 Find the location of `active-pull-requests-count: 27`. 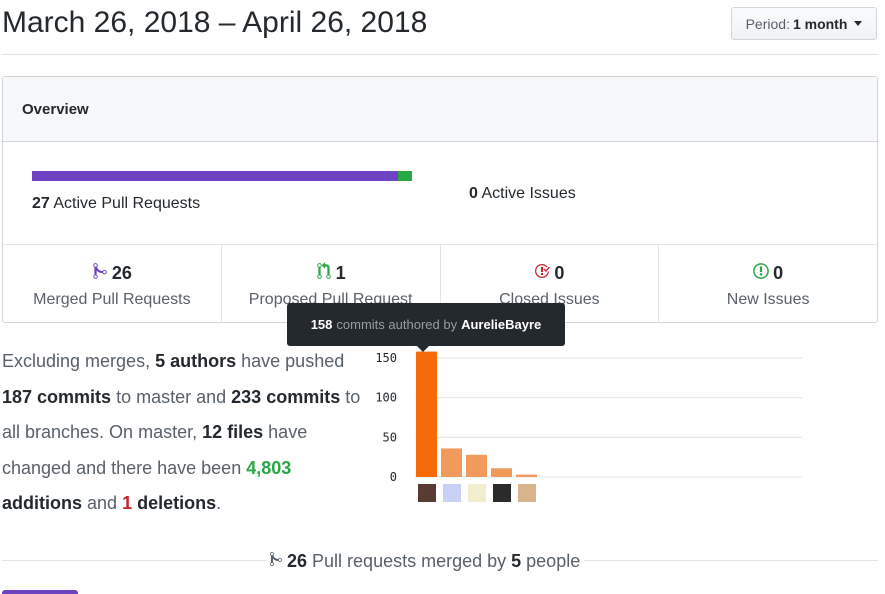

active-pull-requests-count: 27 is located at coordinates (41, 203).